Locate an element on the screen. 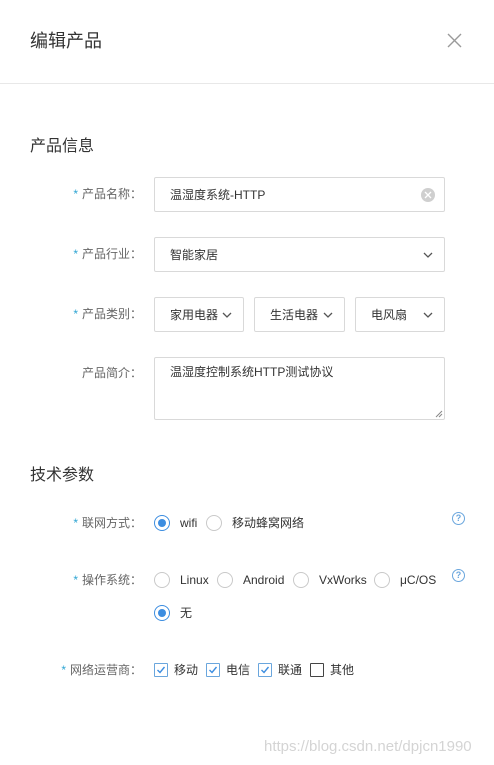 This screenshot has width=494, height=765. checkbox-carrier-mobile-label: 移动 is located at coordinates (186, 670).